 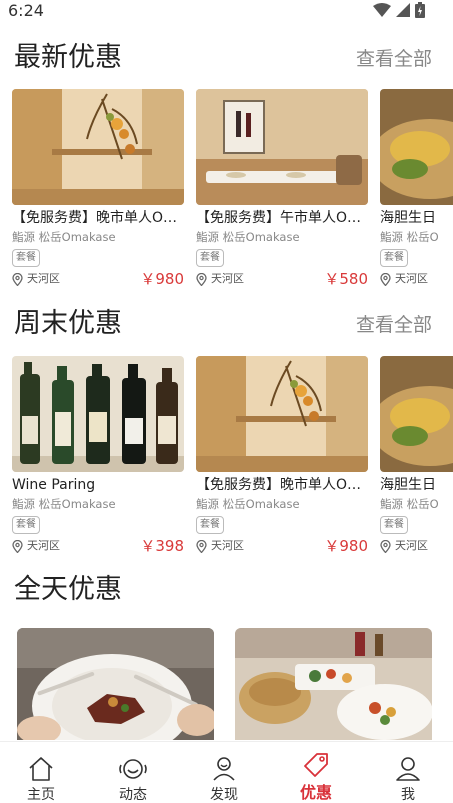 I want to click on tab-label: 主页, so click(x=41, y=795).